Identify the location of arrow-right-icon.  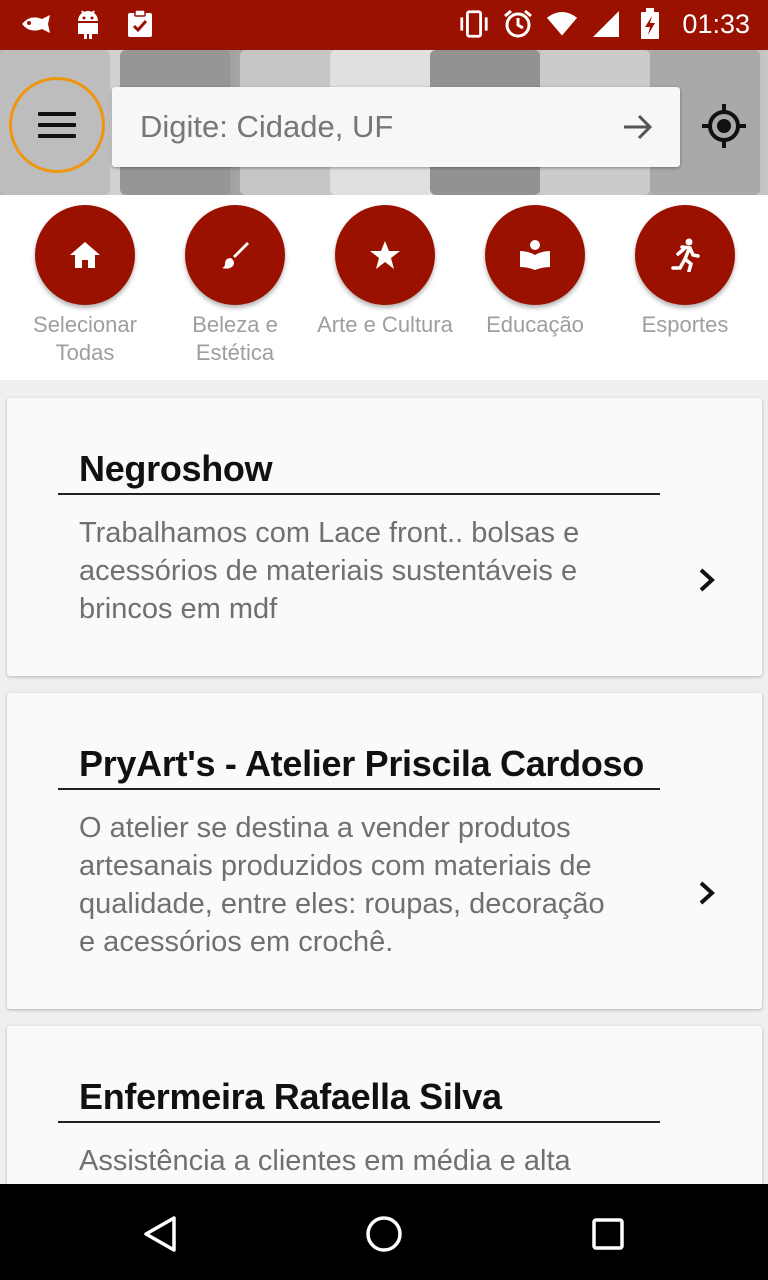
(638, 127).